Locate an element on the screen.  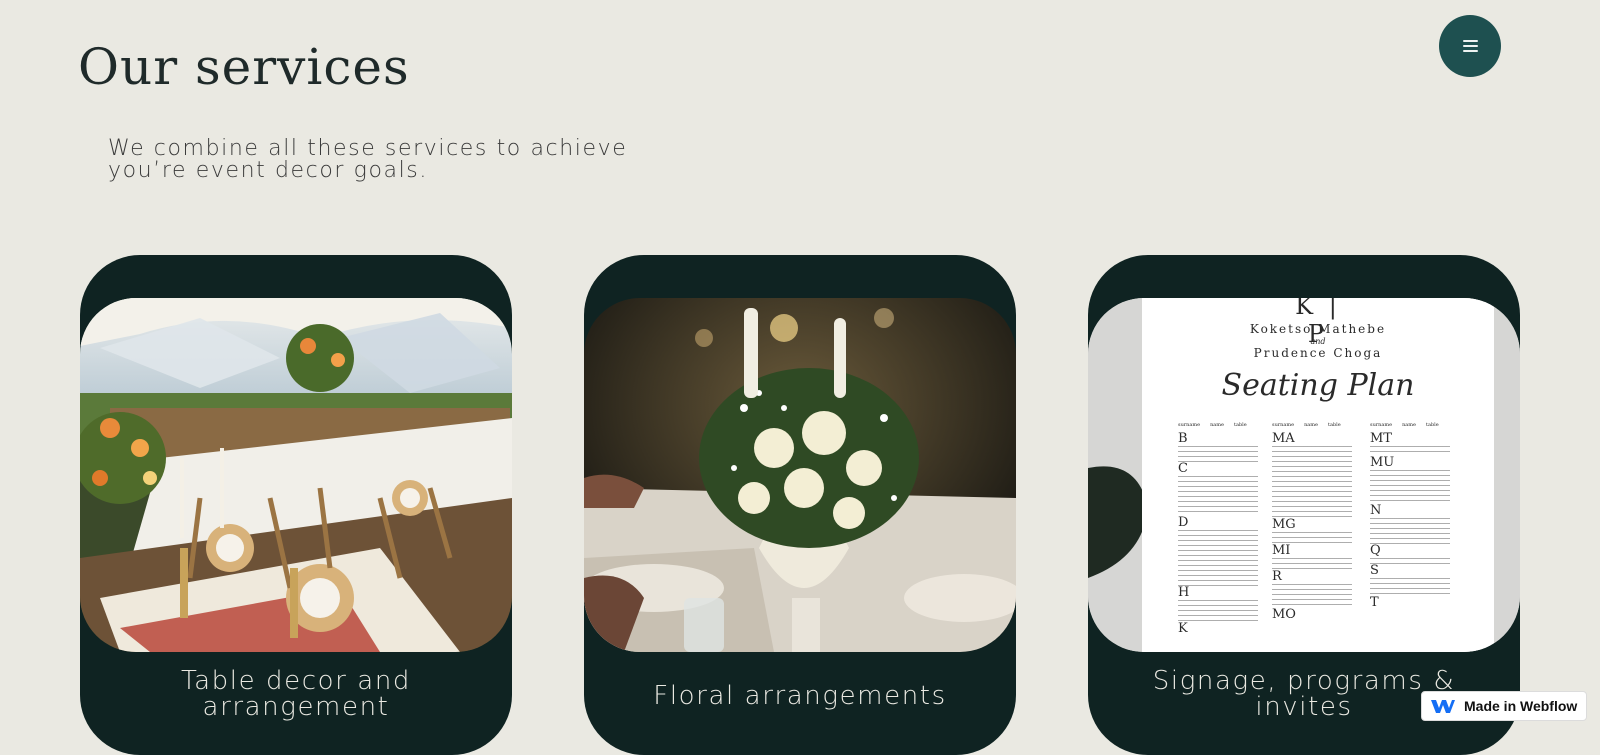
group-letter: H is located at coordinates (1184, 592).